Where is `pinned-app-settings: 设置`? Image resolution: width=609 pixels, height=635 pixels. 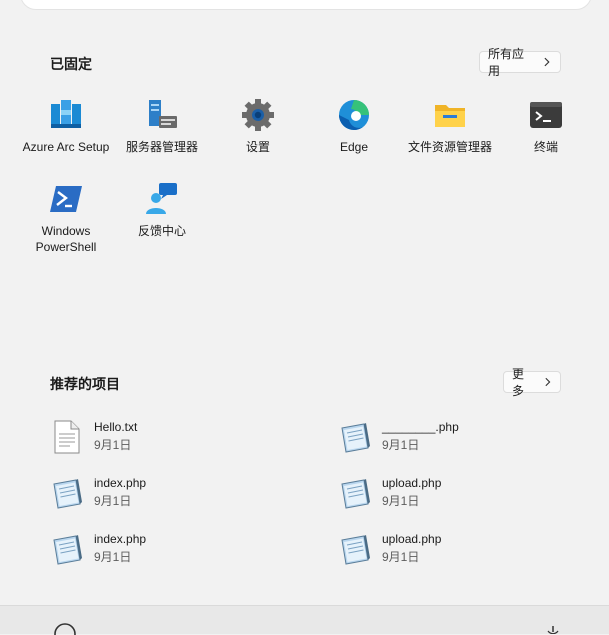
pinned-app-settings: 设置 is located at coordinates (258, 138).